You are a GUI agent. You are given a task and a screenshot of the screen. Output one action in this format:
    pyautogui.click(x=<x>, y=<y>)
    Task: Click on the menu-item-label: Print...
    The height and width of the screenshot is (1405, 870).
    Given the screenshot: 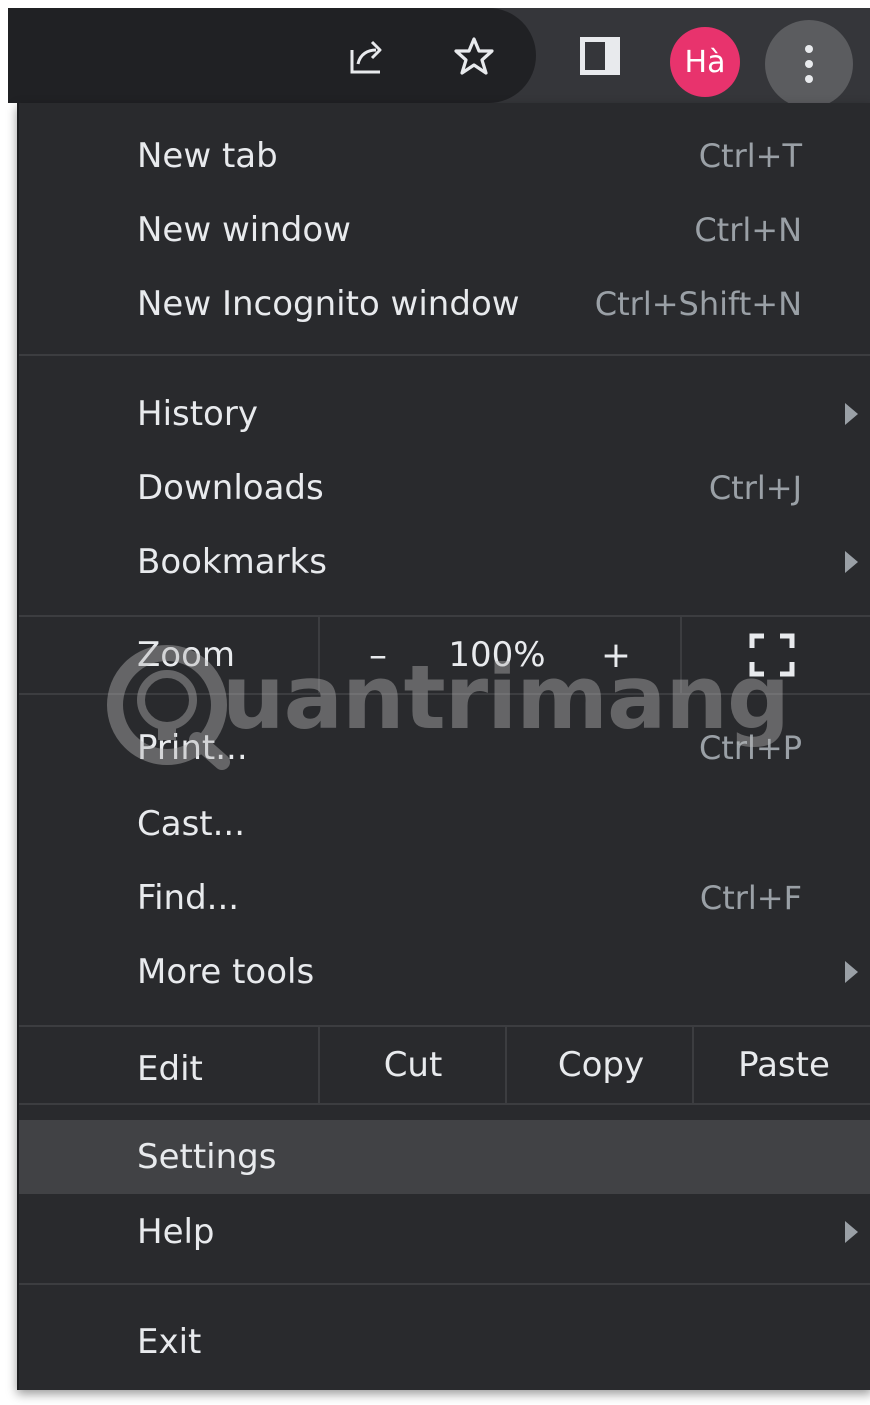 What is the action you would take?
    pyautogui.click(x=192, y=748)
    